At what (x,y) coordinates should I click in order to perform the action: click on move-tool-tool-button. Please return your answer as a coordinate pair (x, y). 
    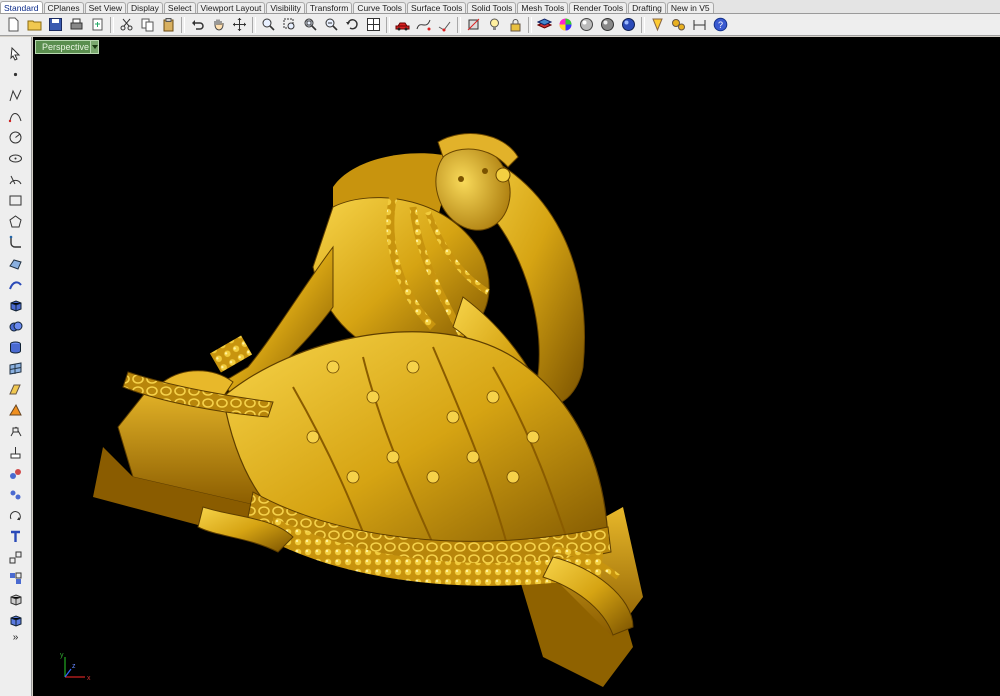
    Looking at the image, I should click on (16, 431).